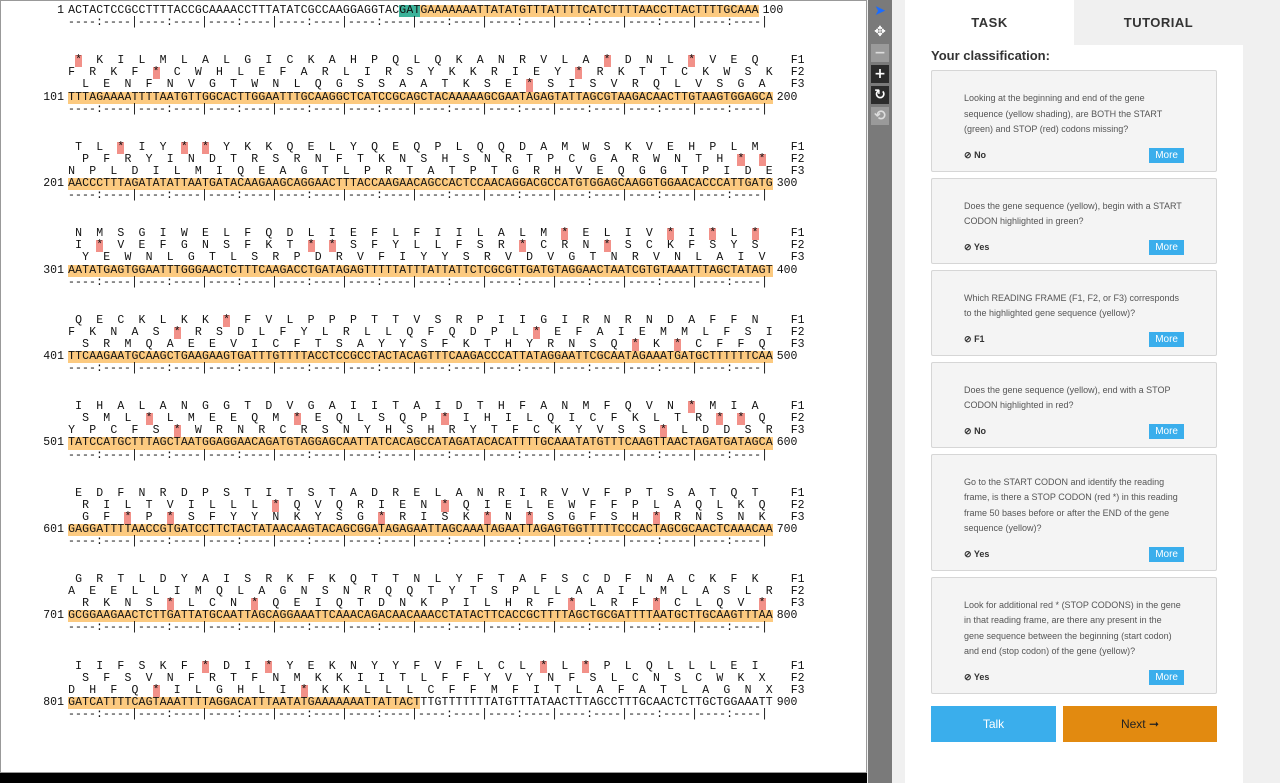 This screenshot has width=1280, height=783. What do you see at coordinates (880, 74) in the screenshot?
I see `zoom-in-icon: +` at bounding box center [880, 74].